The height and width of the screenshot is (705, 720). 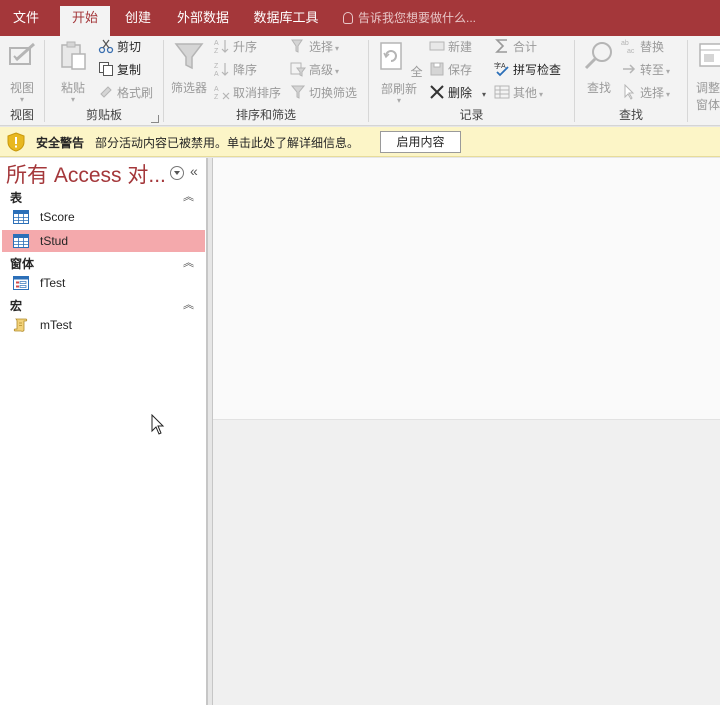 What do you see at coordinates (85, 21) in the screenshot?
I see `tab-home: 开始` at bounding box center [85, 21].